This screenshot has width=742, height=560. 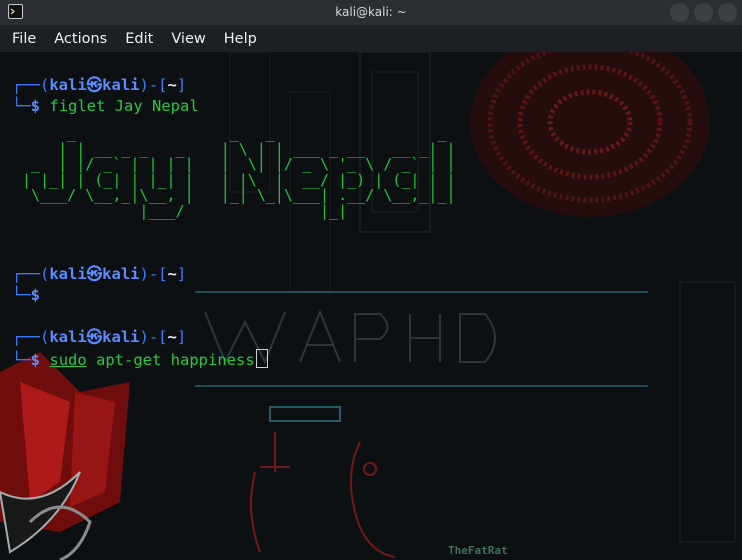 What do you see at coordinates (151, 360) in the screenshot?
I see `command-input: sudo apt-get happiness` at bounding box center [151, 360].